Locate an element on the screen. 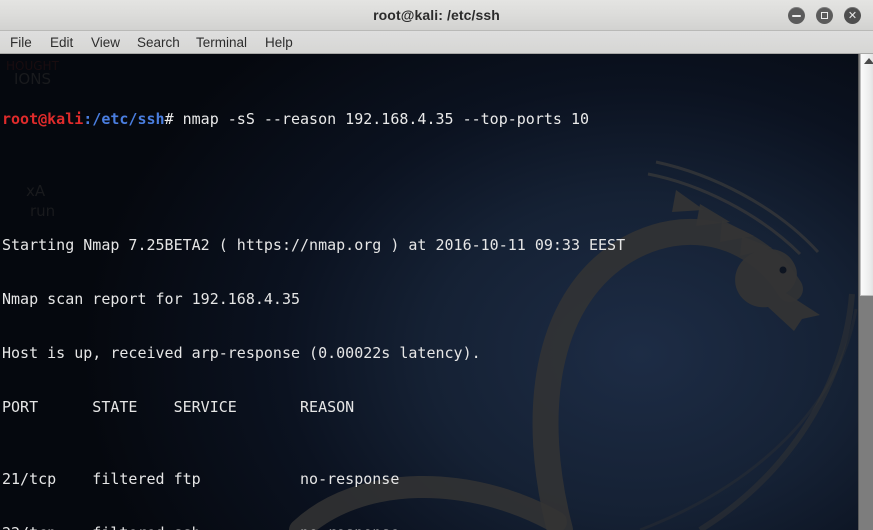  menu-item-terminal: Terminal is located at coordinates (221, 42).